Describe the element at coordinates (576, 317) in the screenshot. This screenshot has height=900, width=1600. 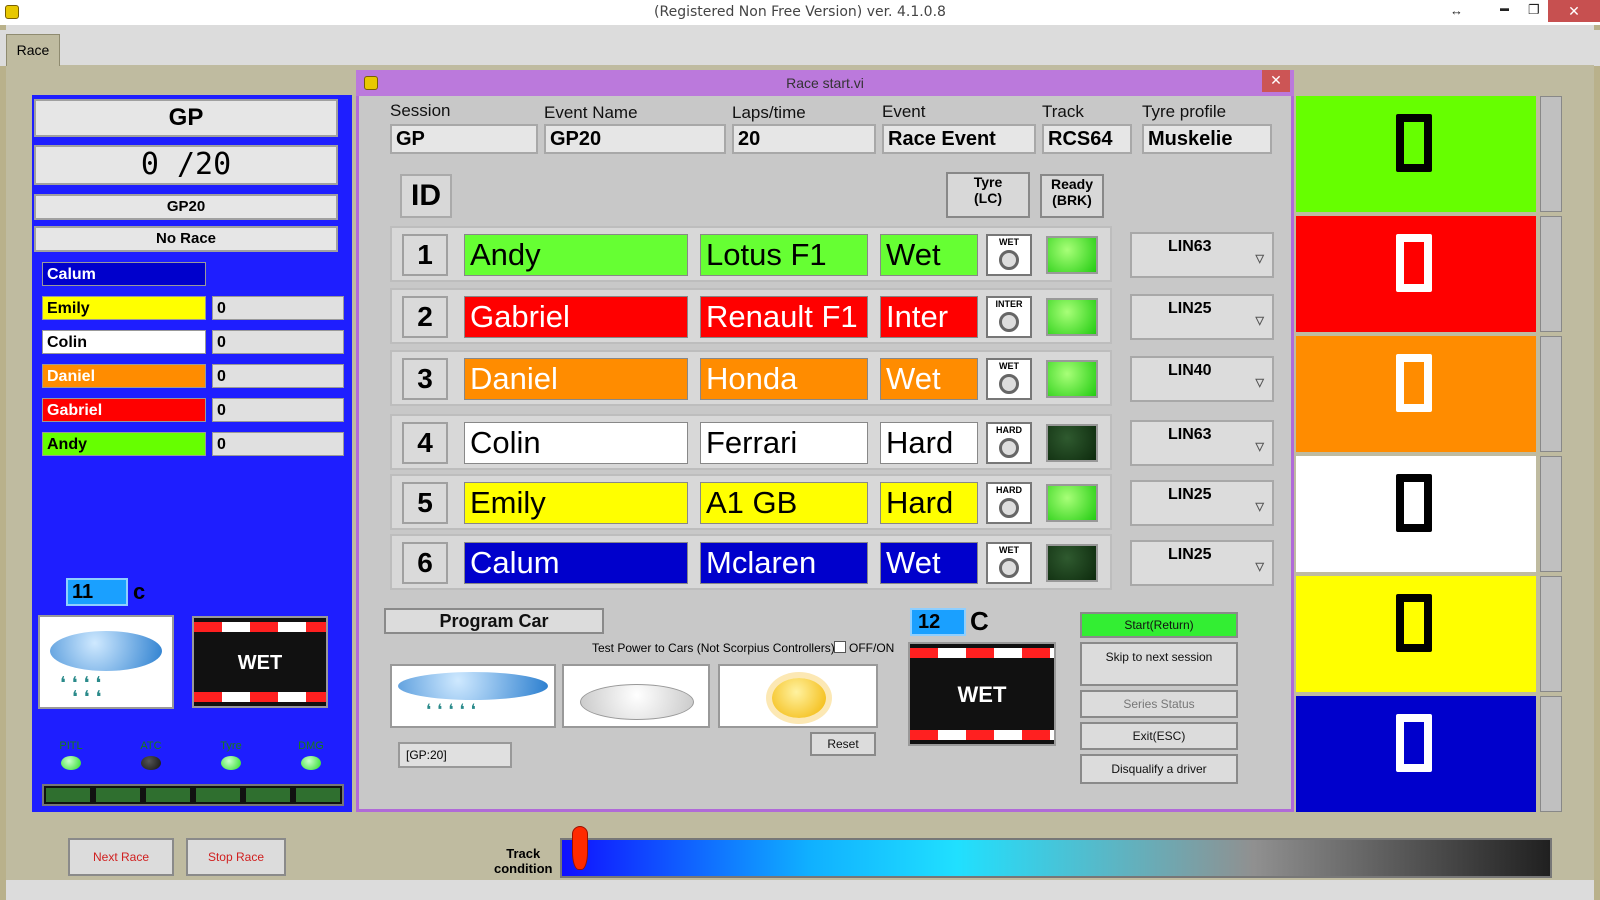
I see `driver-name-field: Gabriel` at that location.